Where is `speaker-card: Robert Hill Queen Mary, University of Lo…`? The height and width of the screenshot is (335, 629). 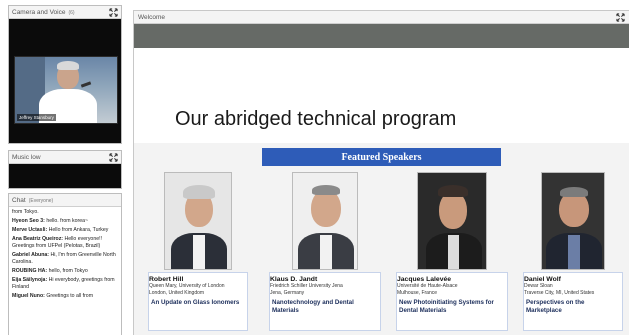 speaker-card: Robert Hill Queen Mary, University of Lo… is located at coordinates (198, 301).